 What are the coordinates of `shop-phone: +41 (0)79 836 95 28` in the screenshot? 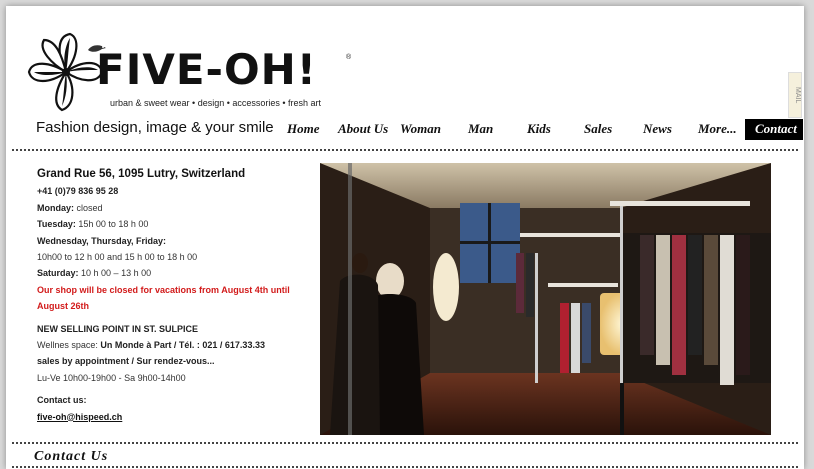 It's located at (78, 191).